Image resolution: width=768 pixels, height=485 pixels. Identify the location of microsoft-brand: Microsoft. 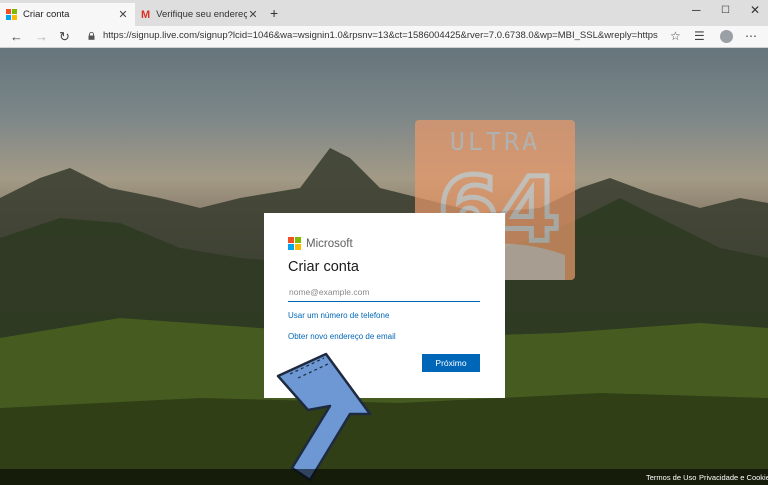
(320, 243).